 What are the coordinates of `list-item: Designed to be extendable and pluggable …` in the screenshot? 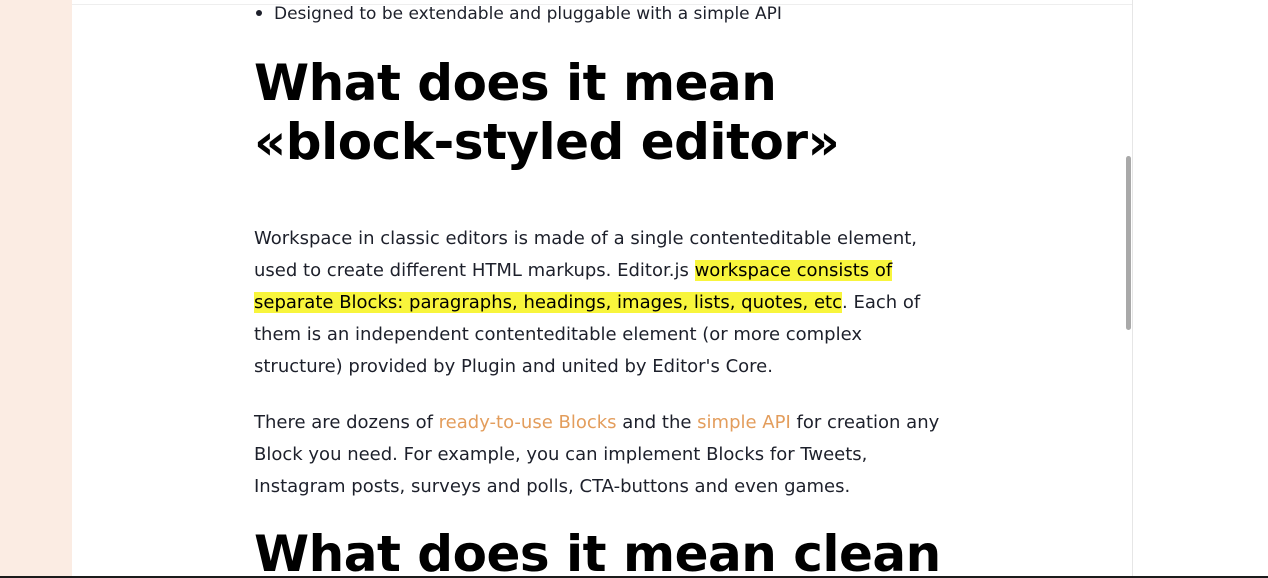 It's located at (518, 14).